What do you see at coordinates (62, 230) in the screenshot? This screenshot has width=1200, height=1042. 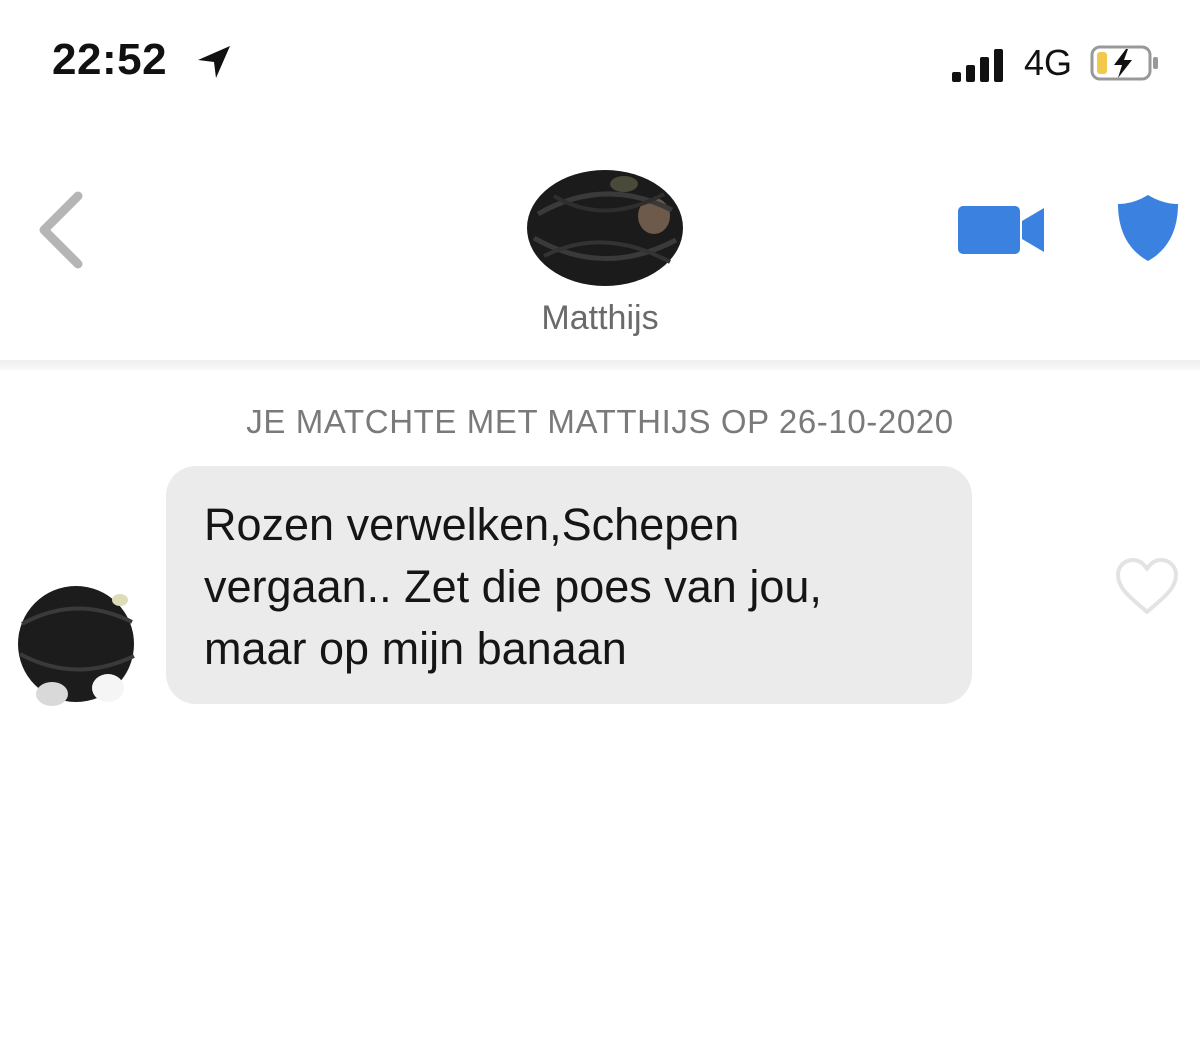 I see `back-chevron-icon` at bounding box center [62, 230].